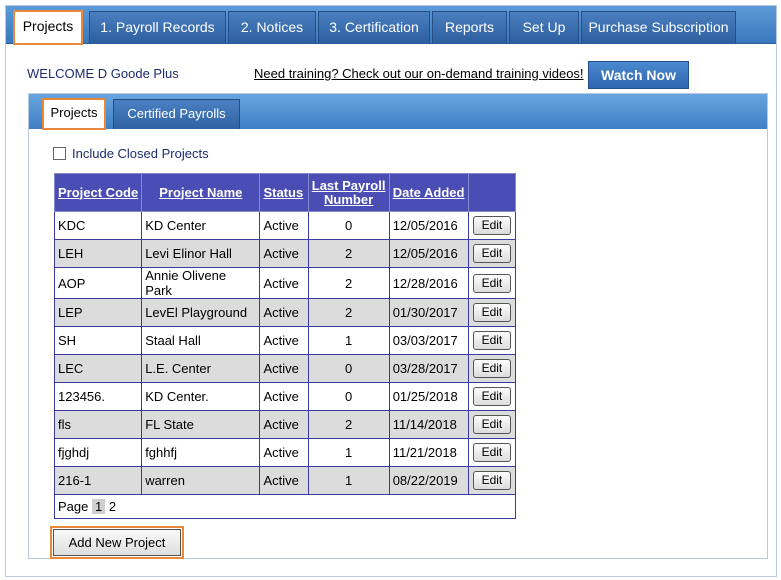 Image resolution: width=781 pixels, height=580 pixels. I want to click on table-row: KDC KD Center Active 0 12/05/2016 Edit, so click(285, 225).